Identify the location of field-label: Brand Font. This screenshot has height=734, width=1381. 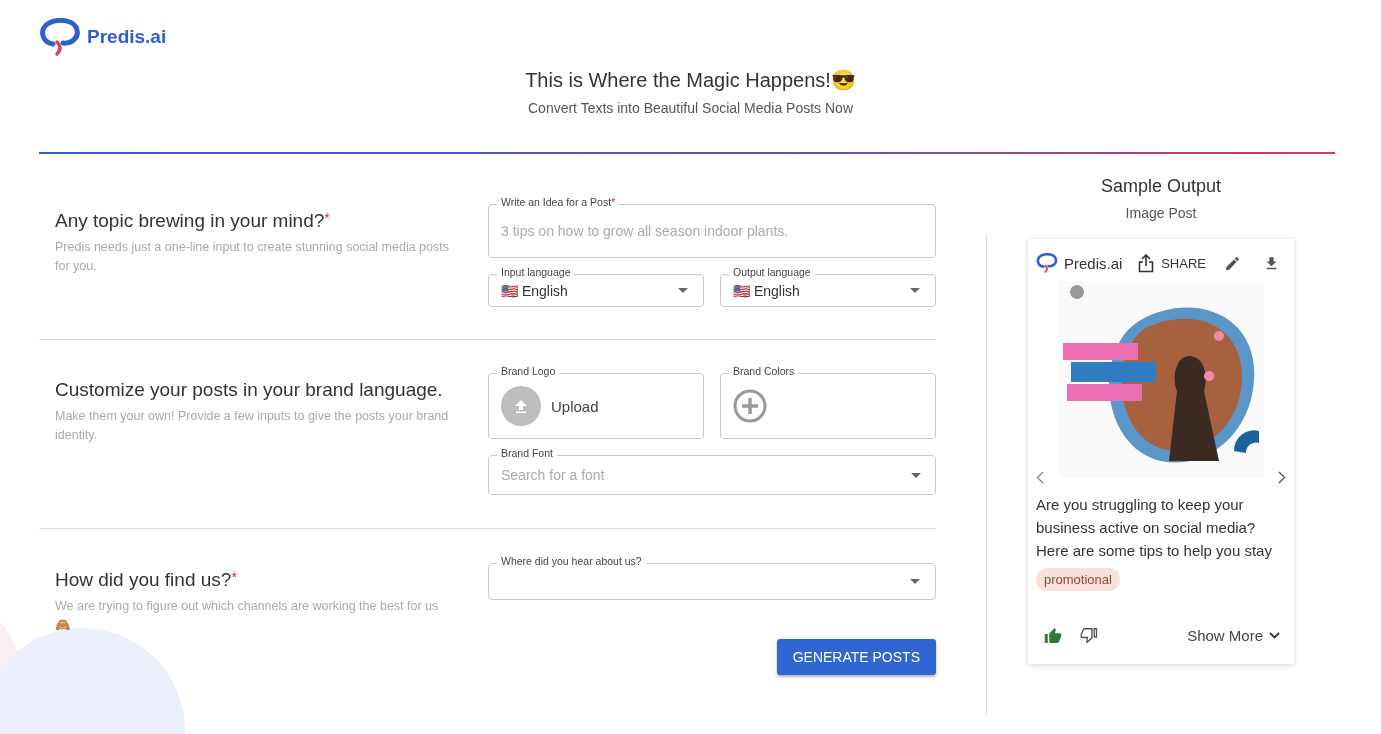
(527, 453).